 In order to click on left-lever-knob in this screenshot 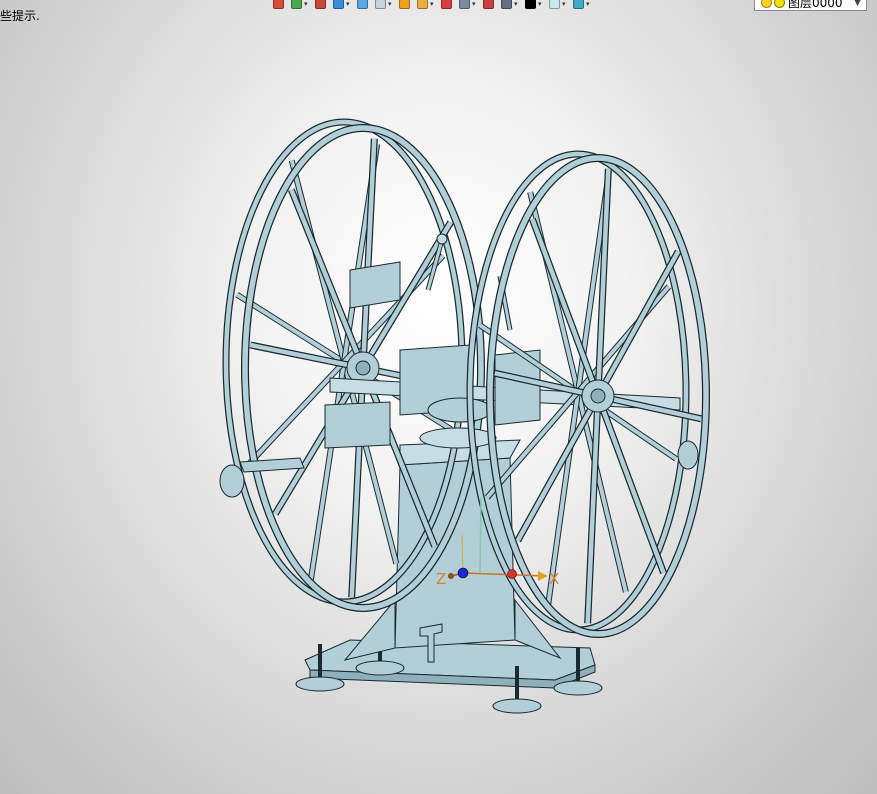, I will do `click(442, 239)`.